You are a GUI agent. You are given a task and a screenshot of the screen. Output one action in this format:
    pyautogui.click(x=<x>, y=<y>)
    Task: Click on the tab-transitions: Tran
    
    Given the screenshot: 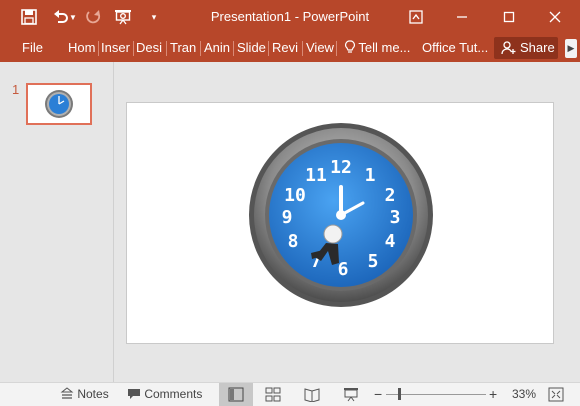 What is the action you would take?
    pyautogui.click(x=183, y=48)
    